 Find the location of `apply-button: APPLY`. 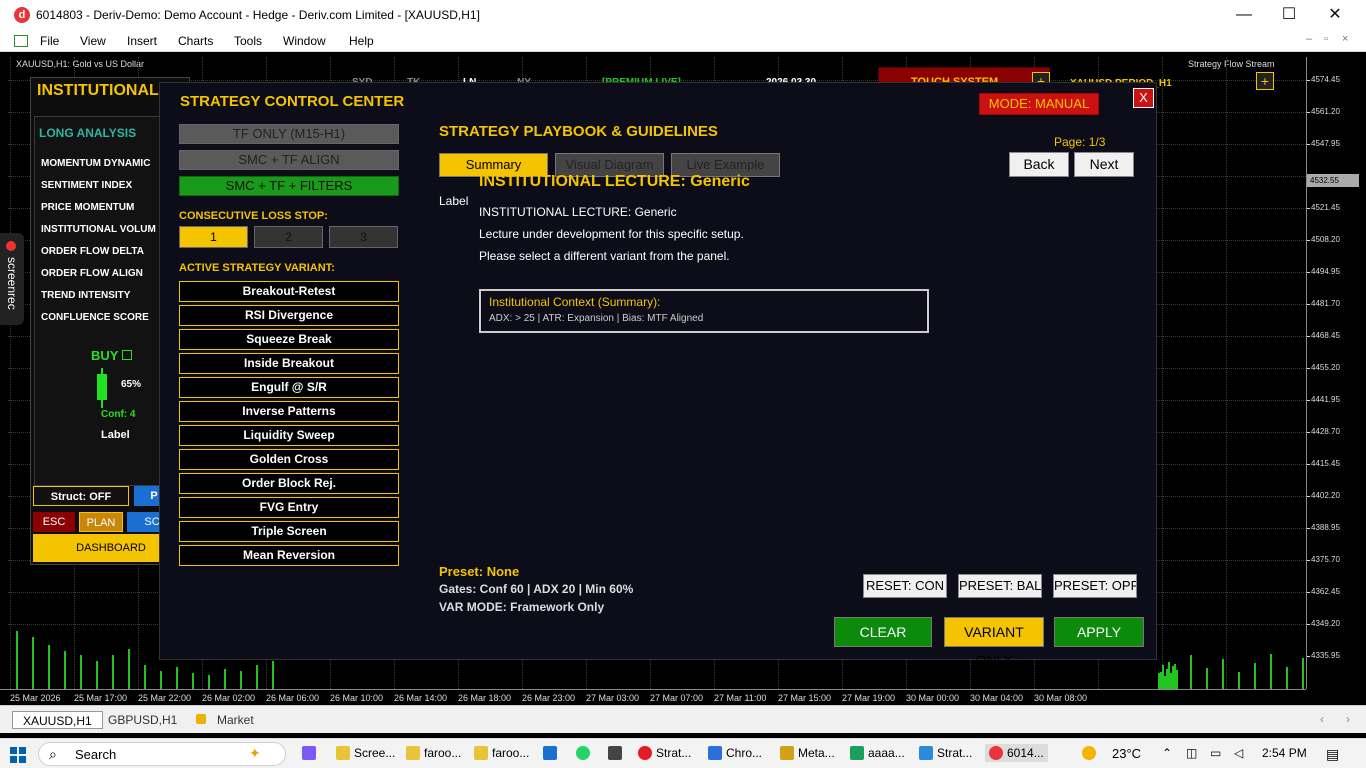

apply-button: APPLY is located at coordinates (1099, 632).